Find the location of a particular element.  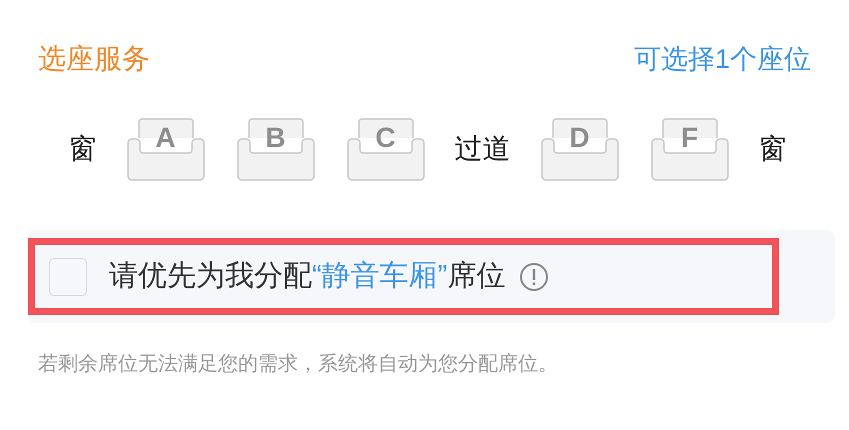

seat-button: A is located at coordinates (165, 149).